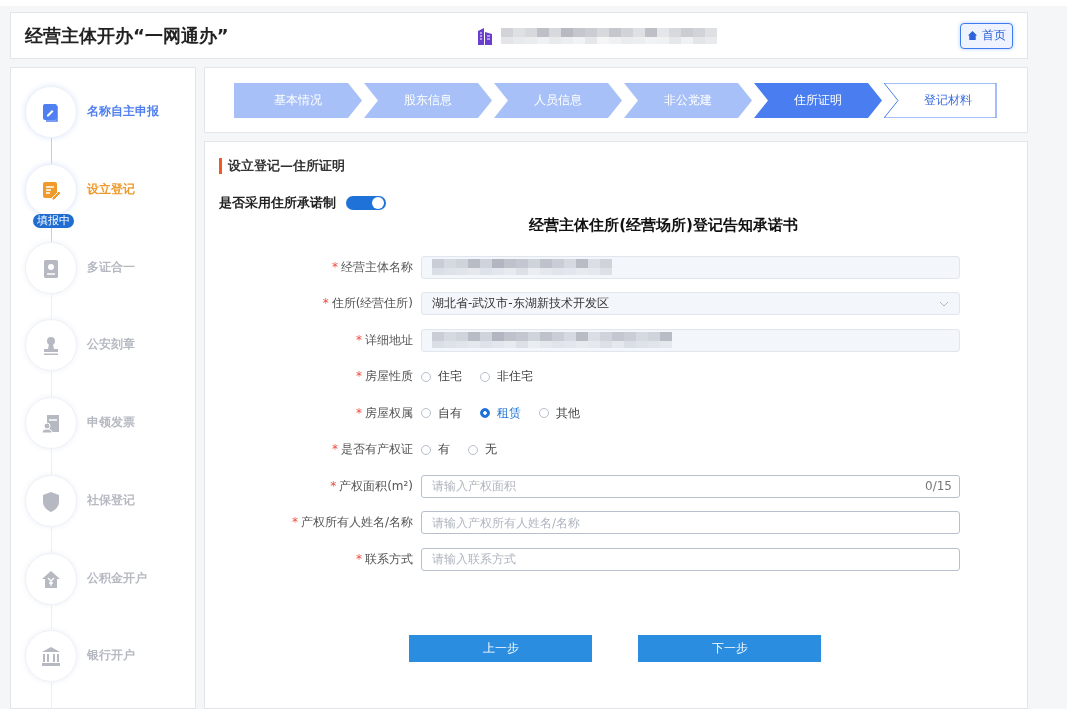 The height and width of the screenshot is (709, 1067). Describe the element at coordinates (111, 189) in the screenshot. I see `sidebar-item: 设立登记` at that location.